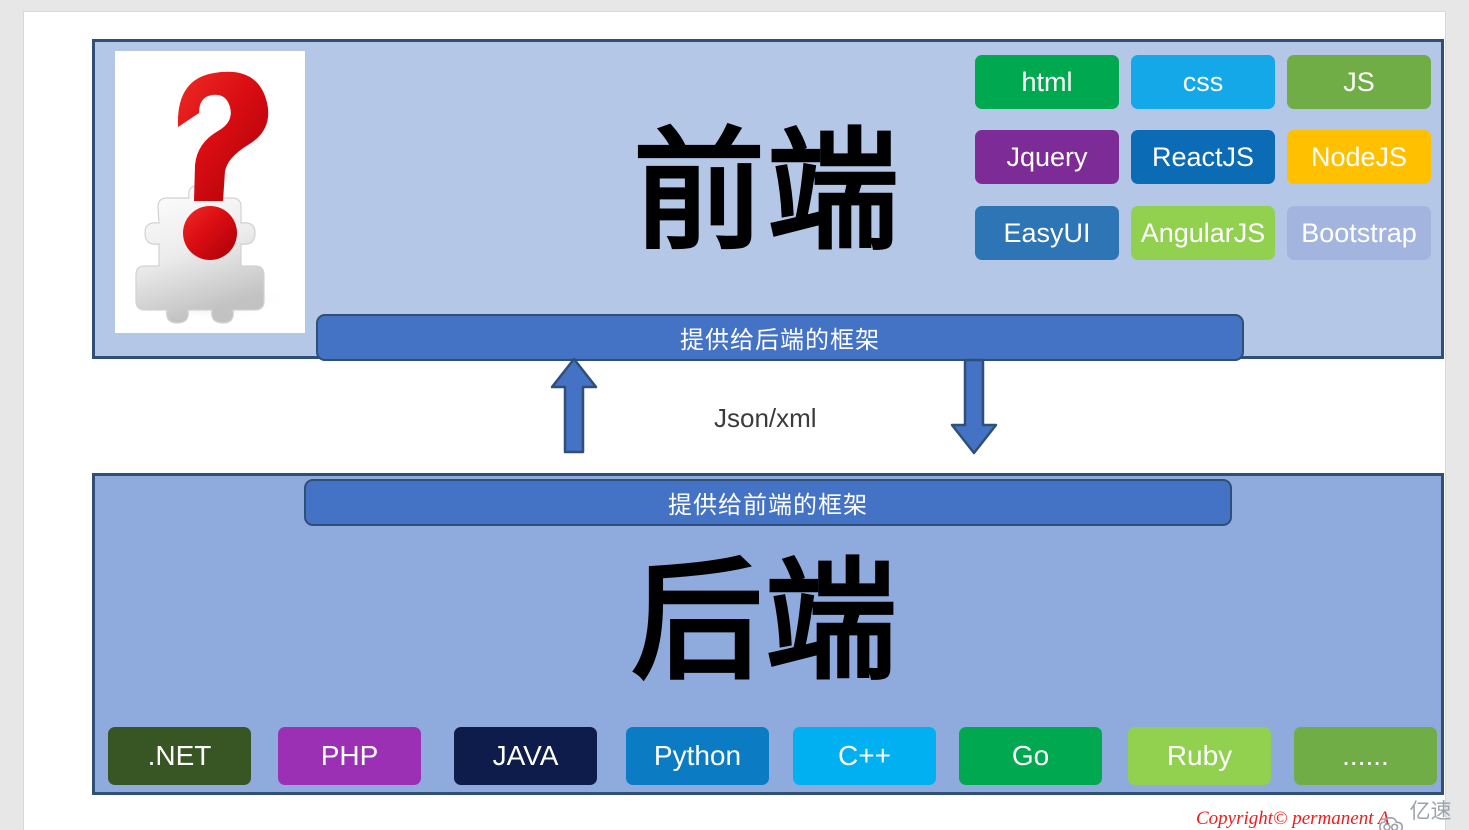 This screenshot has width=1469, height=830. Describe the element at coordinates (765, 418) in the screenshot. I see `exchange-format-label: Json/xml` at that location.